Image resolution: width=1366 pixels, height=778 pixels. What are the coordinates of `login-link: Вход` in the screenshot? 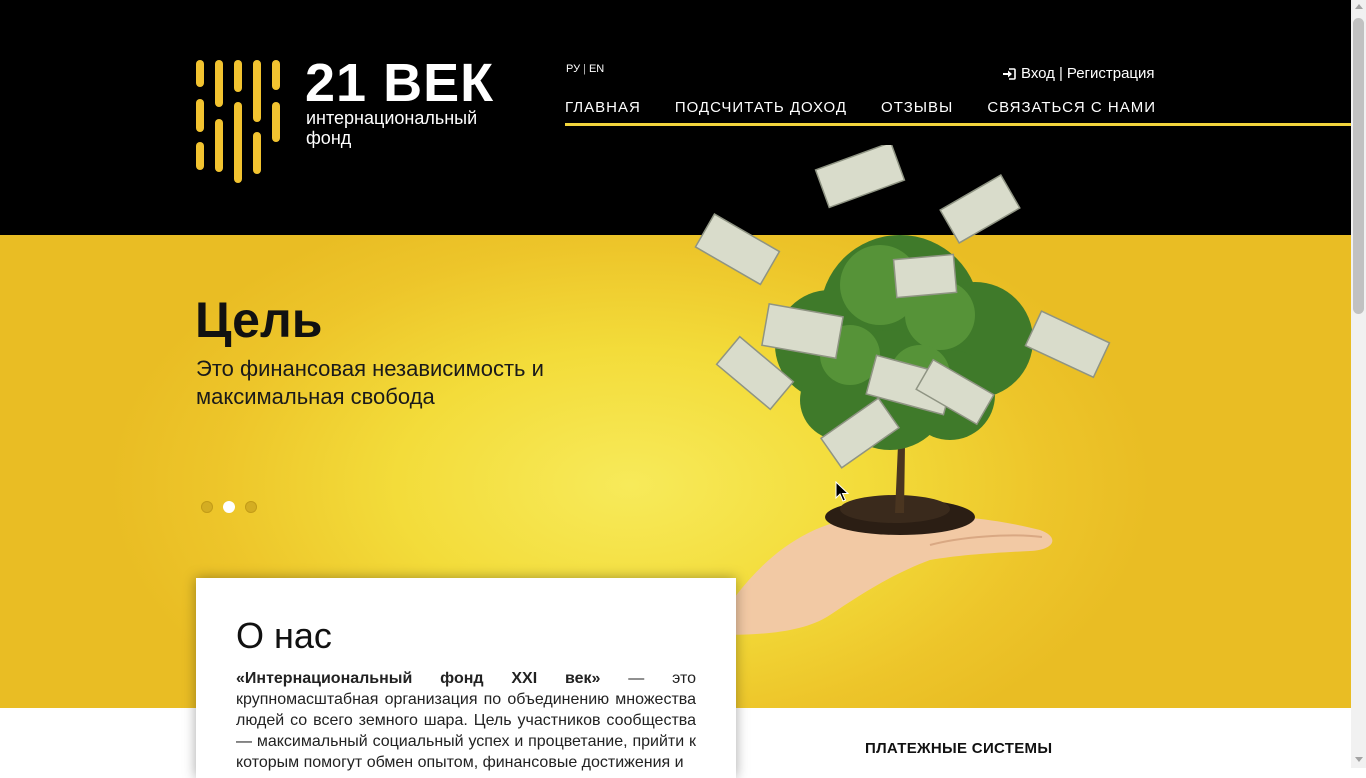 It's located at (1038, 73).